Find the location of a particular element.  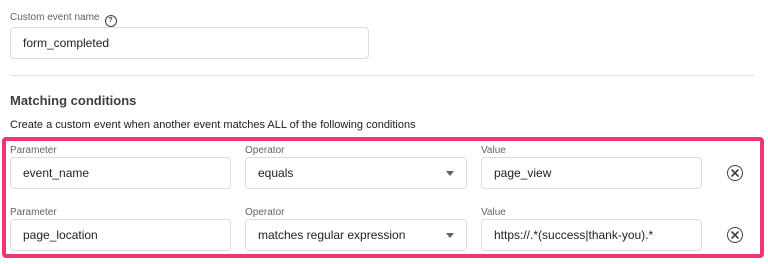

condition-1-parameter-label: Parameter is located at coordinates (33, 150).